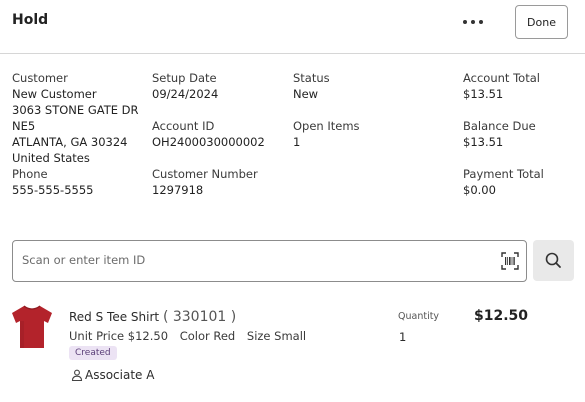 The height and width of the screenshot is (402, 585). What do you see at coordinates (208, 142) in the screenshot?
I see `account-id-value: OH2400030000002` at bounding box center [208, 142].